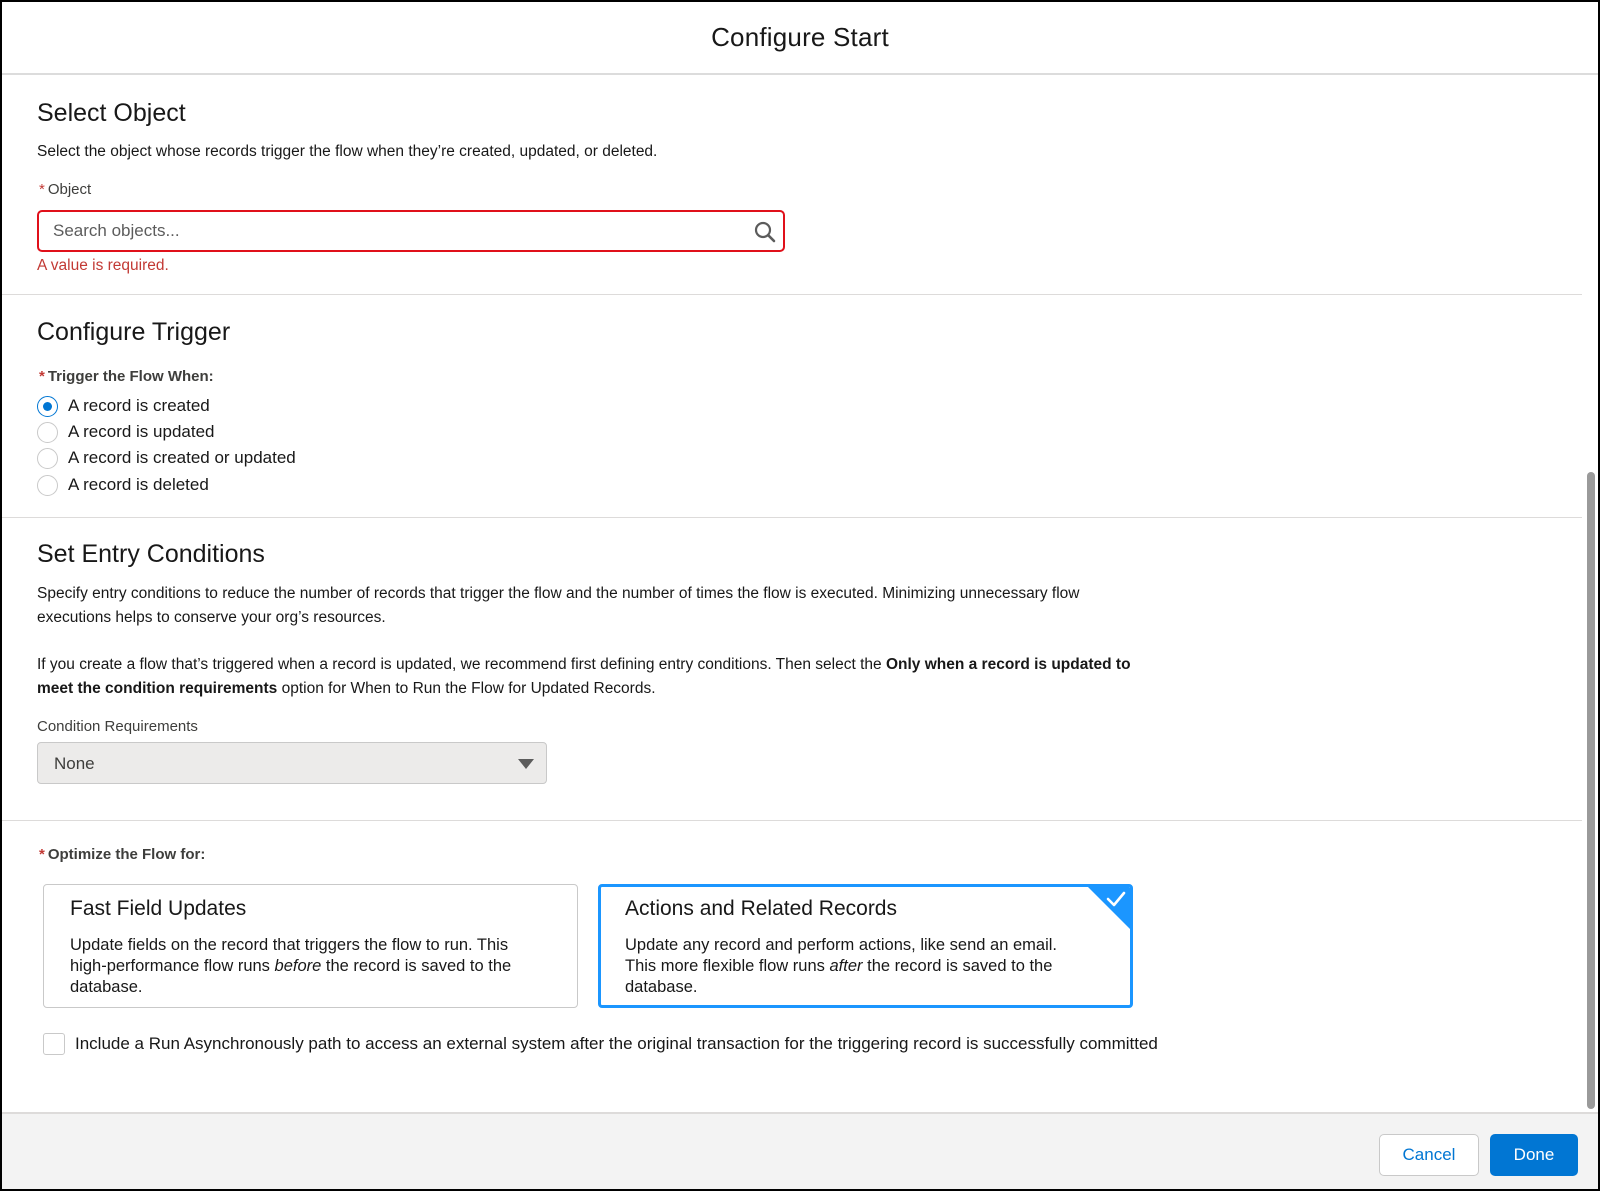  What do you see at coordinates (526, 764) in the screenshot?
I see `chevron-down-icon` at bounding box center [526, 764].